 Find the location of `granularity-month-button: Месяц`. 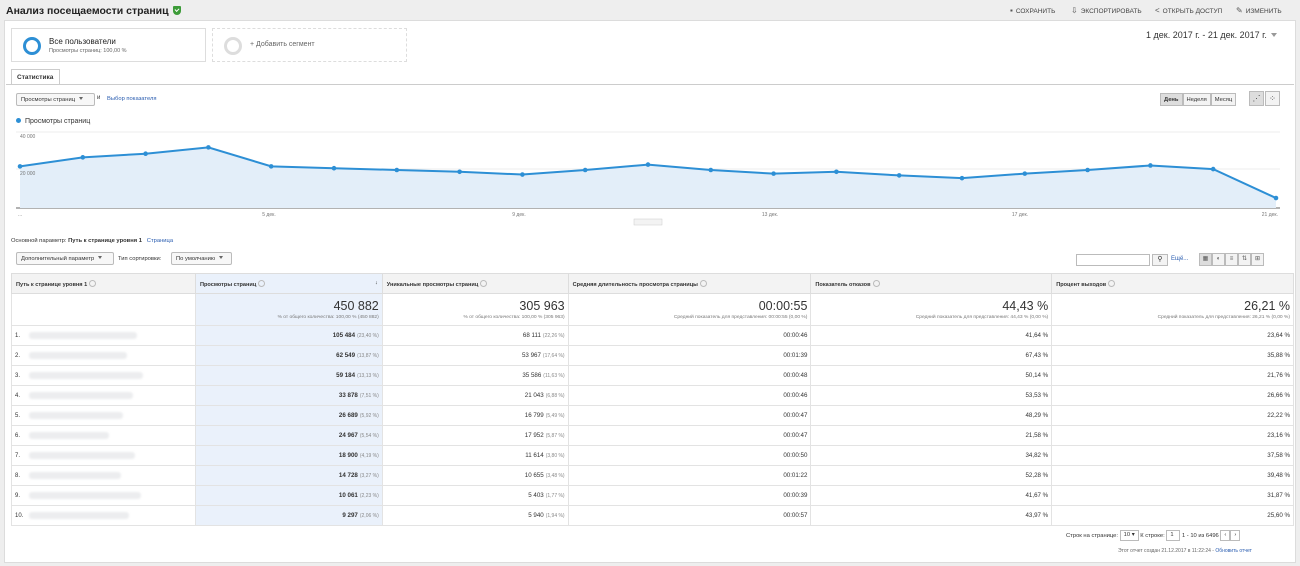

granularity-month-button: Месяц is located at coordinates (1223, 99).